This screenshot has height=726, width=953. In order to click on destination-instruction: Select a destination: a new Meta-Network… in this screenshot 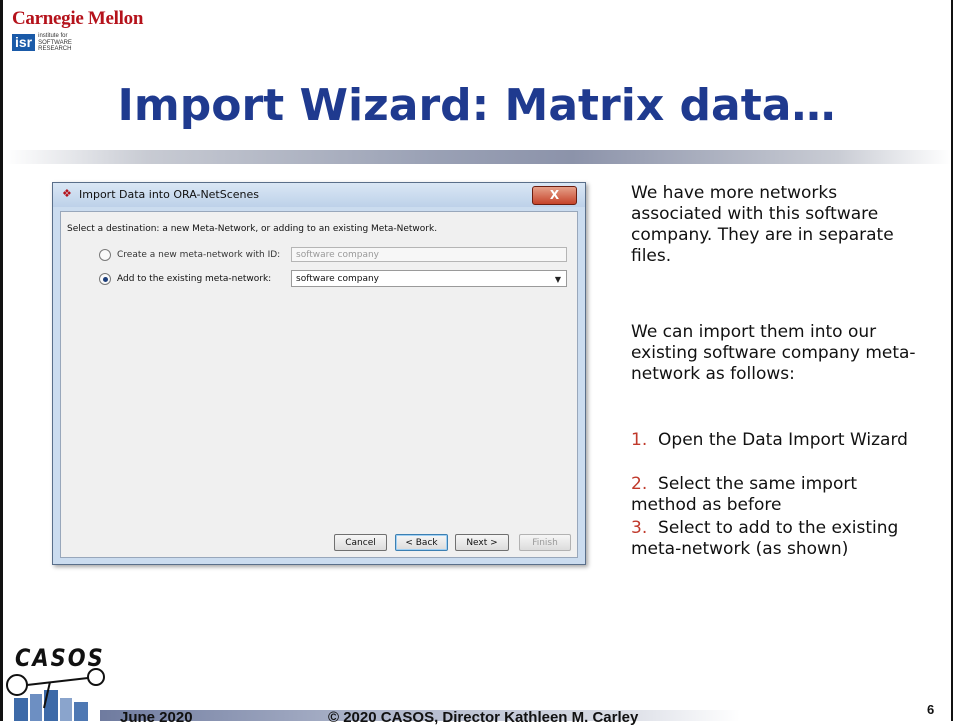, I will do `click(252, 229)`.